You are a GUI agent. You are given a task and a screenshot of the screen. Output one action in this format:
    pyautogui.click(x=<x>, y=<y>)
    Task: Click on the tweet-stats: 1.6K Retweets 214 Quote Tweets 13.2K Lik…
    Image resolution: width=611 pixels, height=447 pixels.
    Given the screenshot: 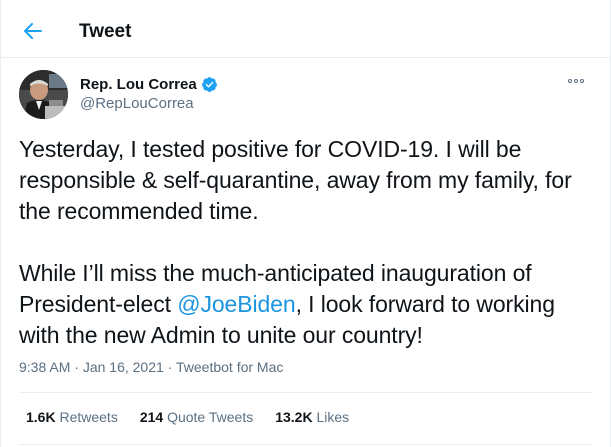 What is the action you would take?
    pyautogui.click(x=187, y=417)
    